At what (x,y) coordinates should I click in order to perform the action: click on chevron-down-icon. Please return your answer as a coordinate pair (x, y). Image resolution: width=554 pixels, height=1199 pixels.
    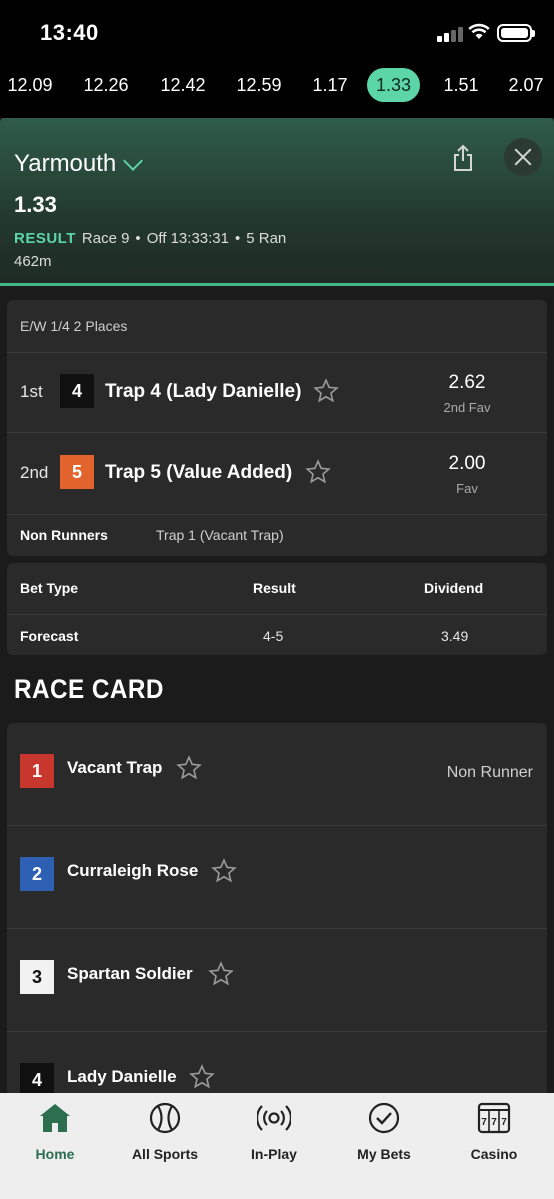
    Looking at the image, I should click on (133, 161).